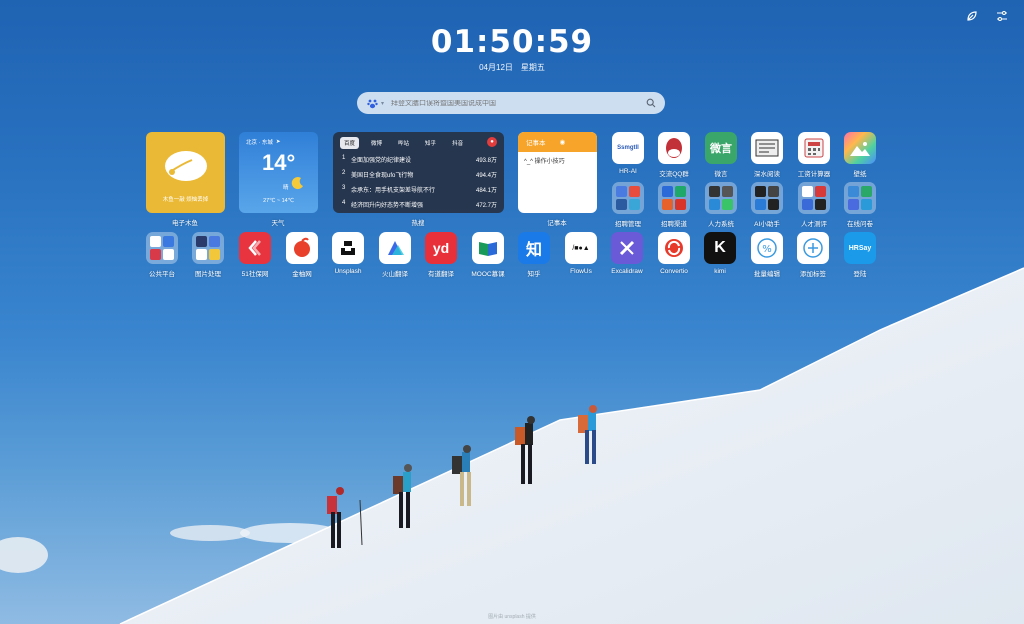 The height and width of the screenshot is (624, 1024). Describe the element at coordinates (278, 201) in the screenshot. I see `weather-range: 27℃ ~ 14℃` at that location.